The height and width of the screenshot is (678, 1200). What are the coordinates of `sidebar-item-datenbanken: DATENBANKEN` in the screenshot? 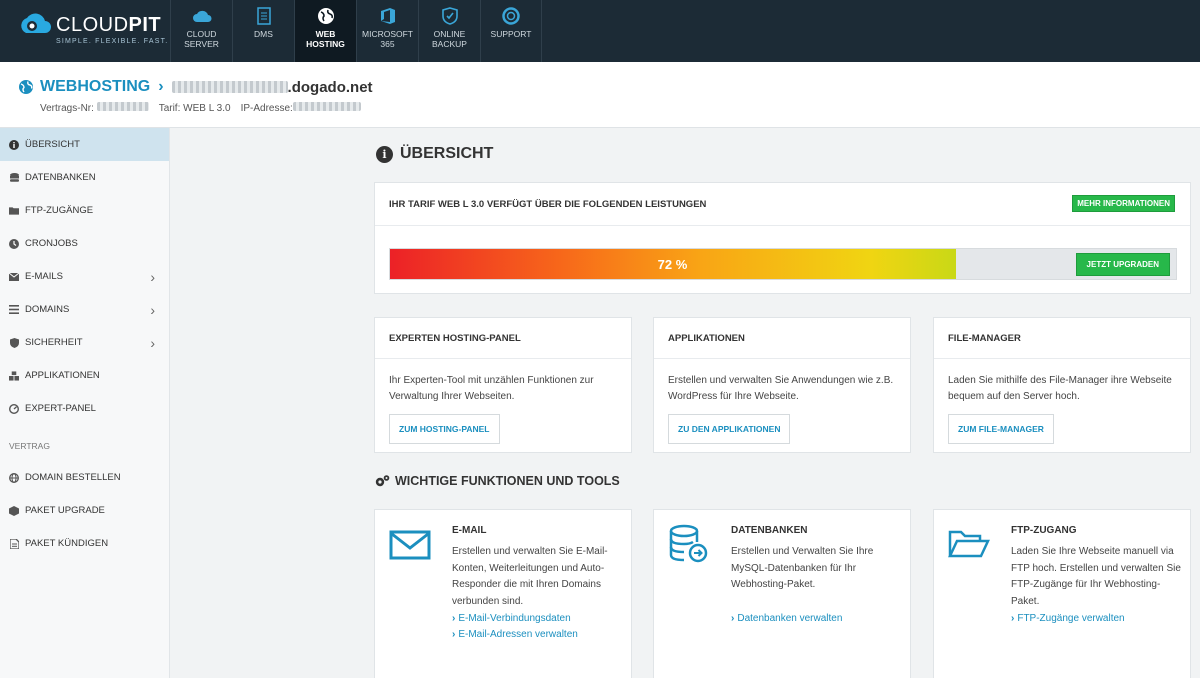 It's located at (84, 177).